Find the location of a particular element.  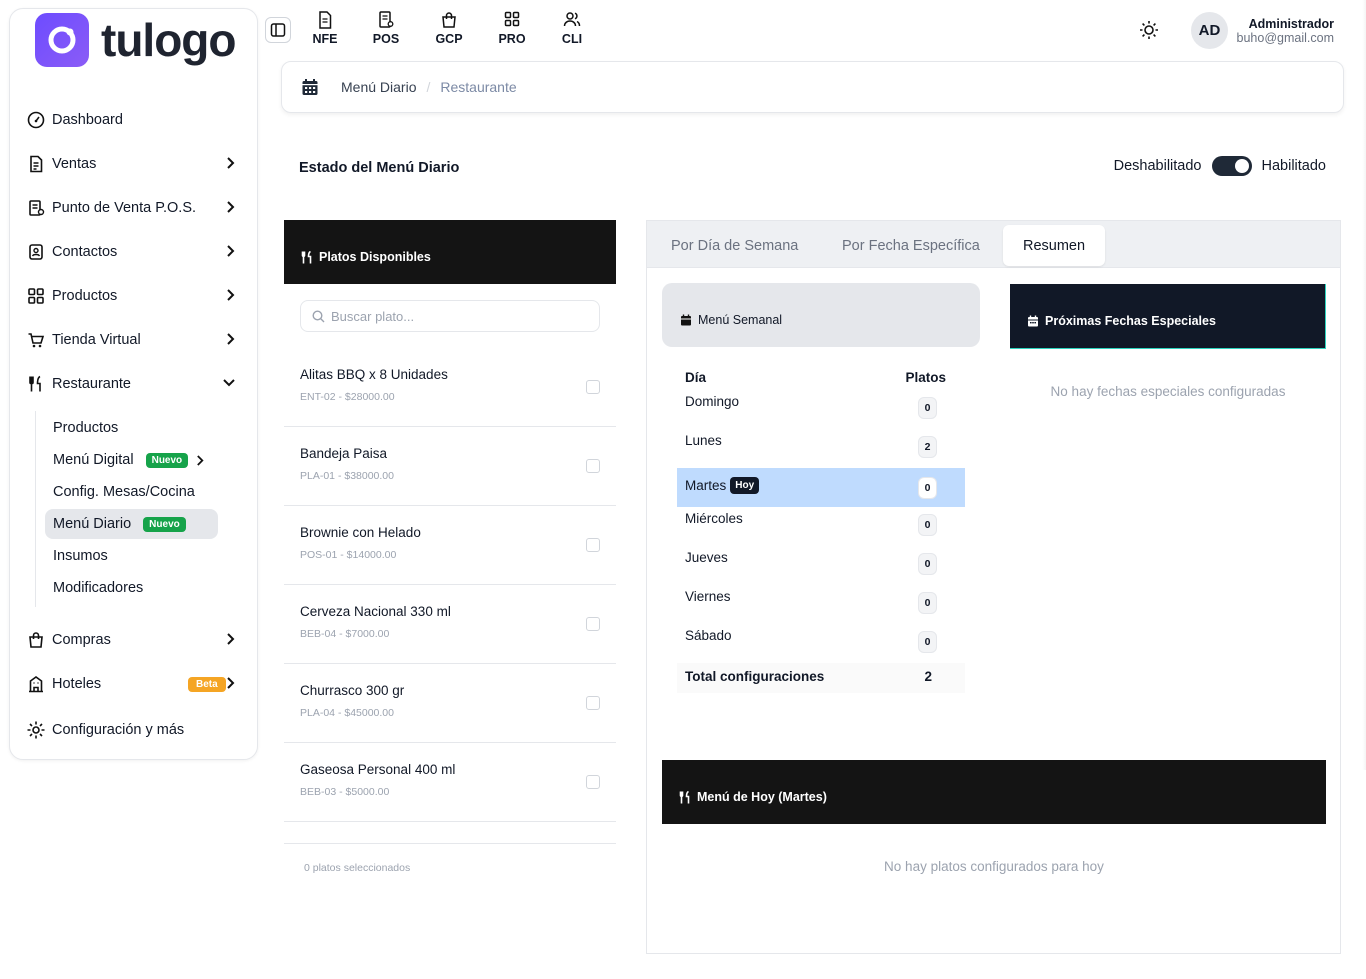

calendar-icon is located at coordinates (1033, 321).